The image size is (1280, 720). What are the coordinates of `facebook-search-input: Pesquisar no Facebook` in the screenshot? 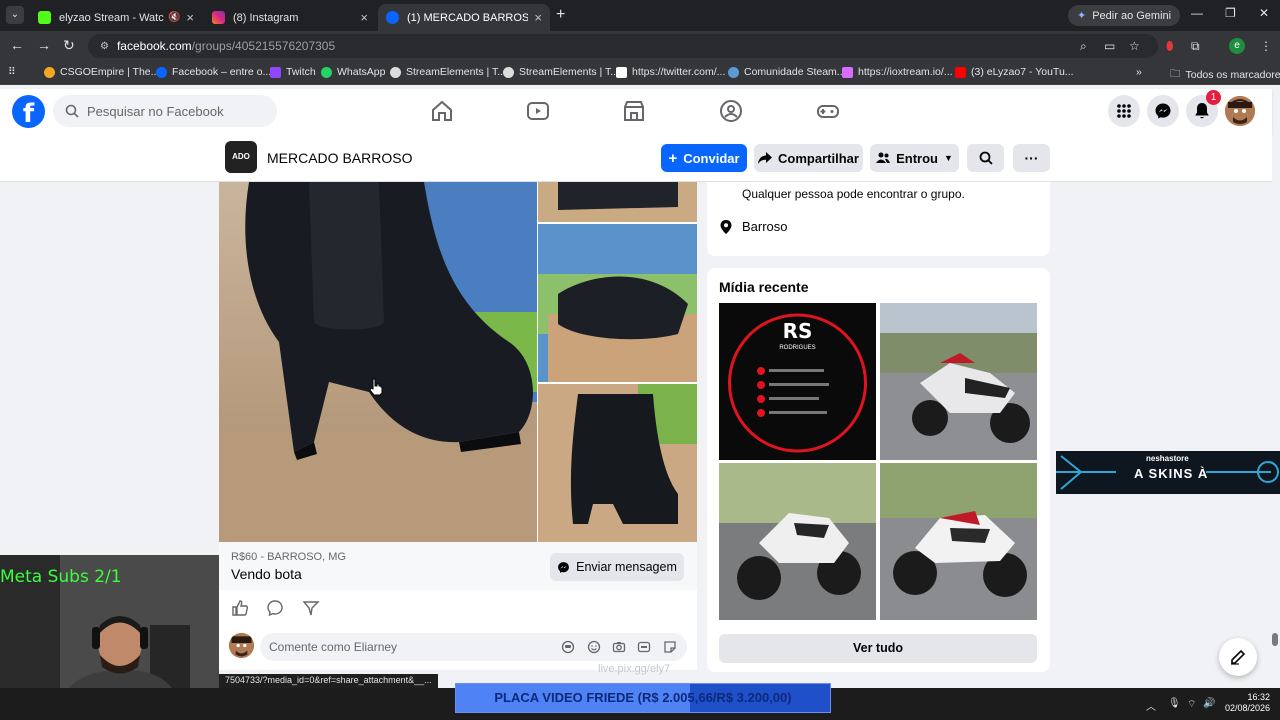 It's located at (165, 111).